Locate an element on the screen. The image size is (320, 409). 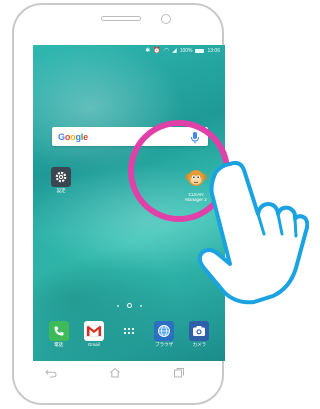
front-camera is located at coordinates (166, 19).